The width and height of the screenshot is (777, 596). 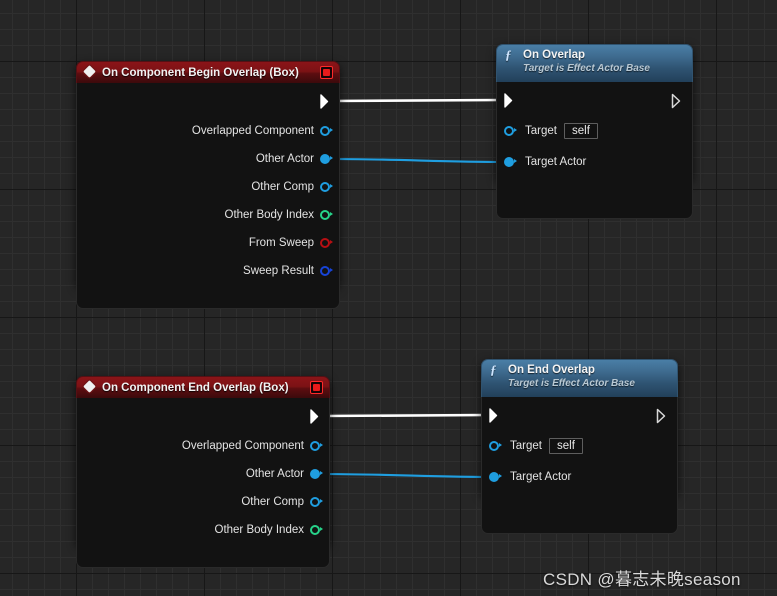 I want to click on watermark-text: CSDN @暮志未晚season, so click(x=642, y=579).